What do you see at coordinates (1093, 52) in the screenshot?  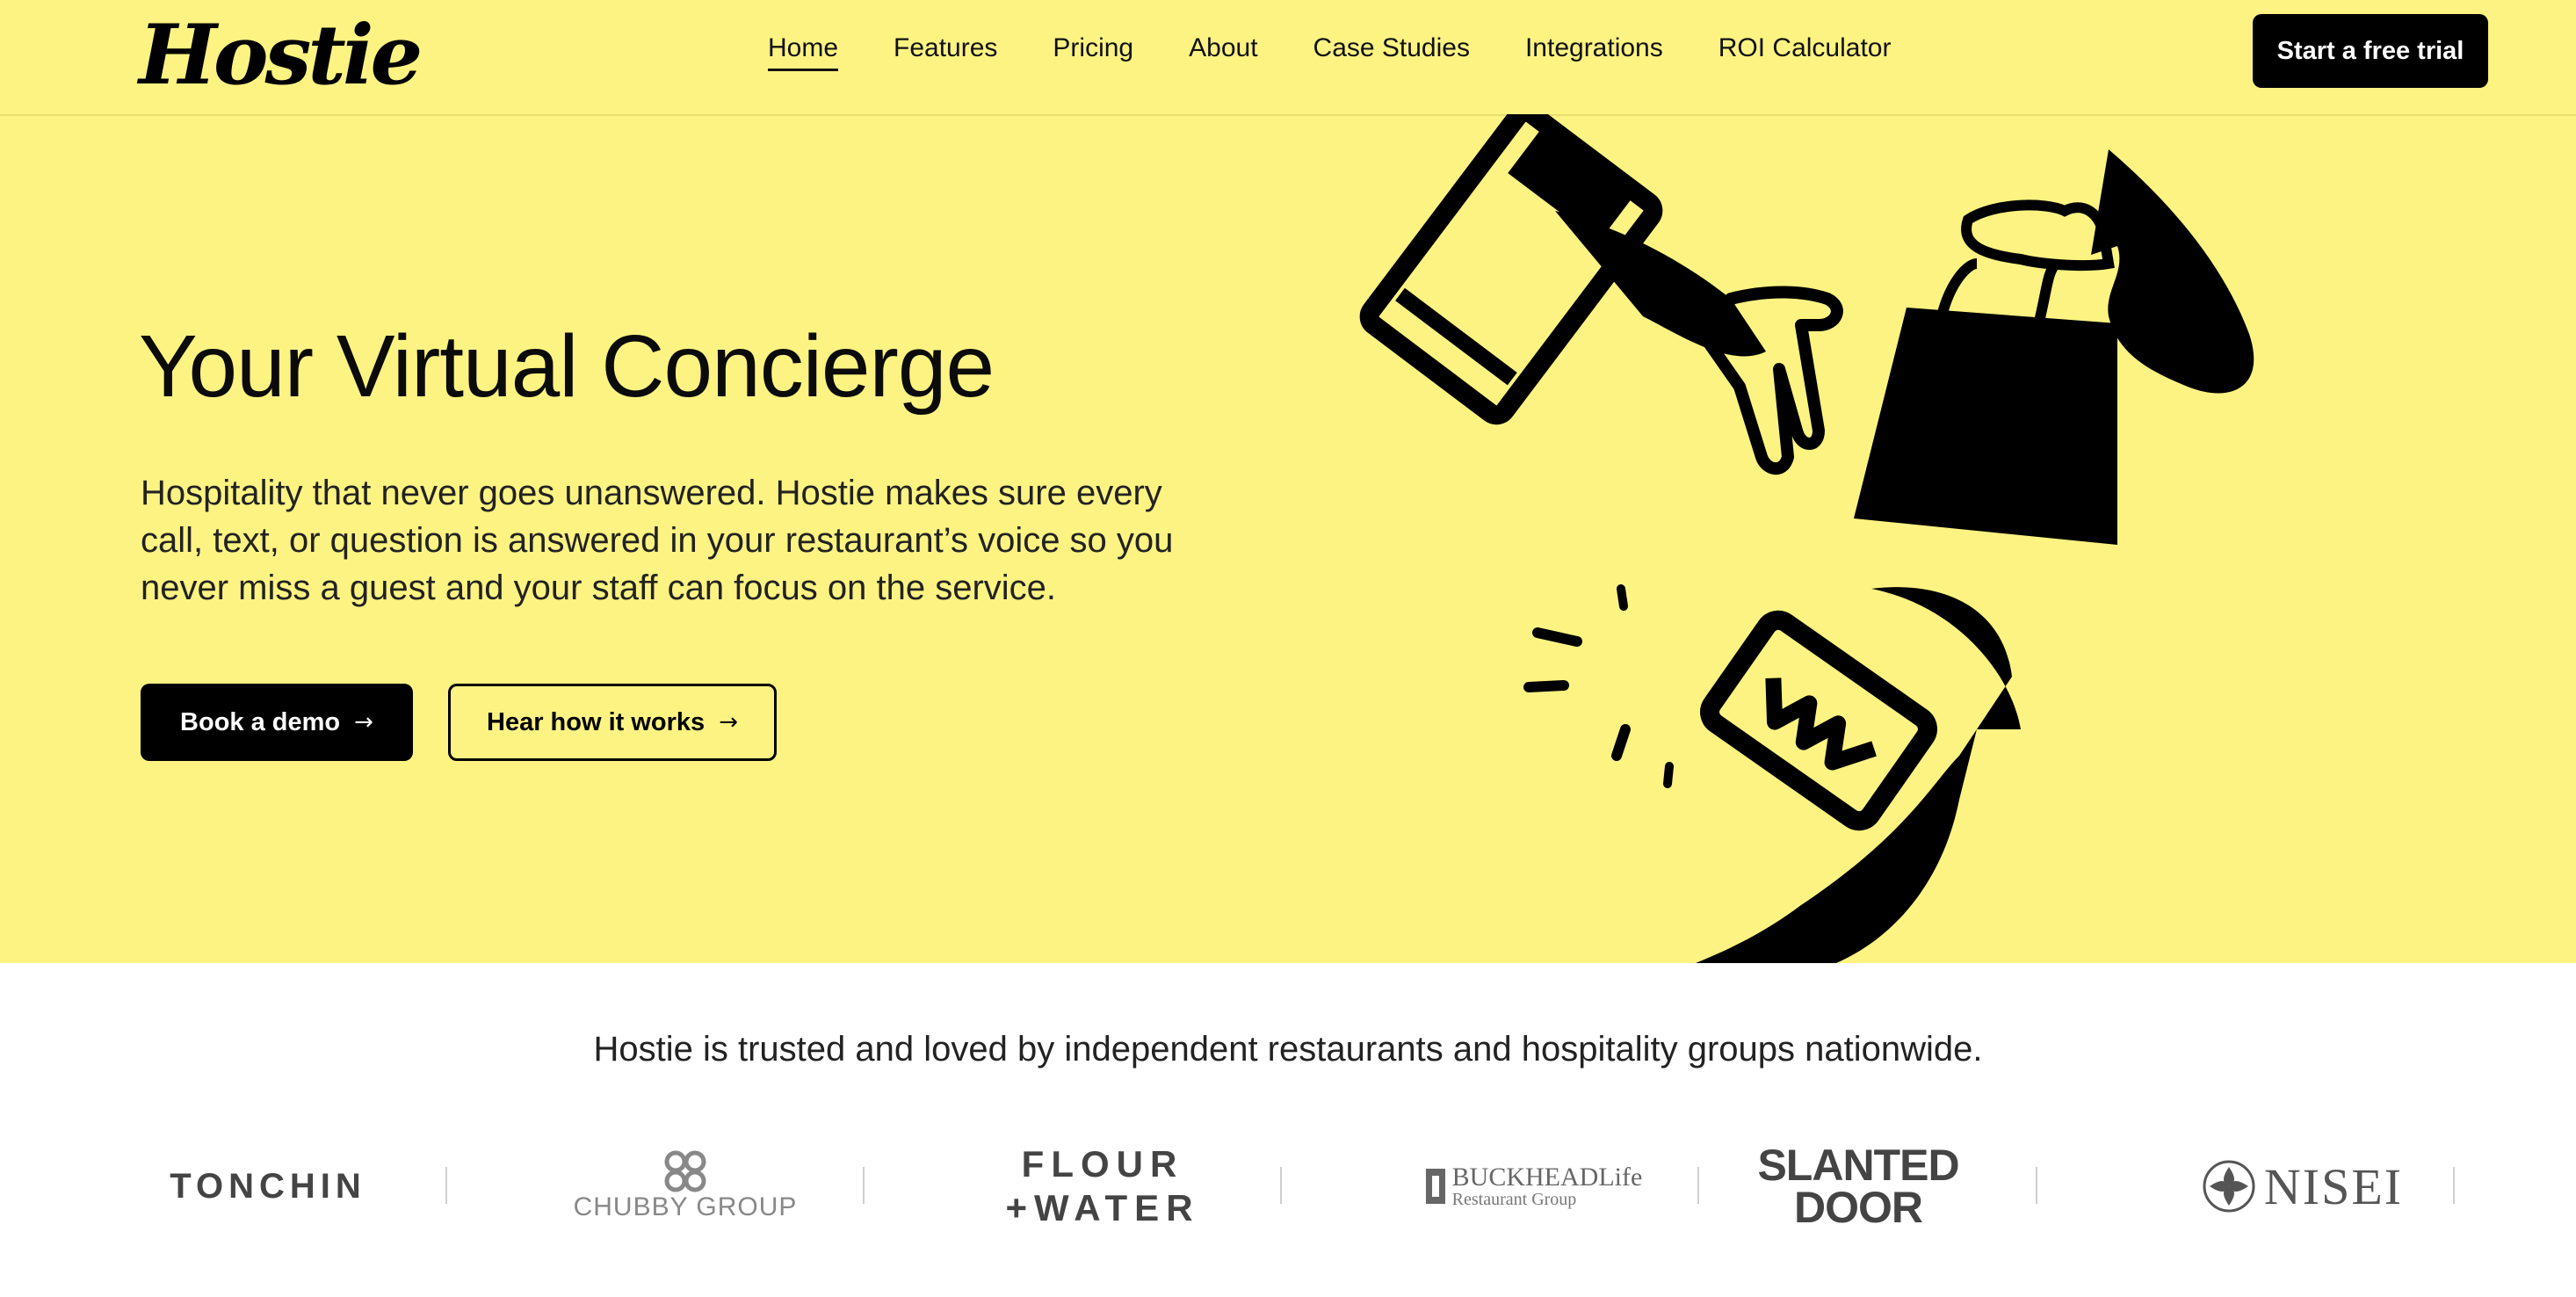 I see `nav-link-pricing: Pricing` at bounding box center [1093, 52].